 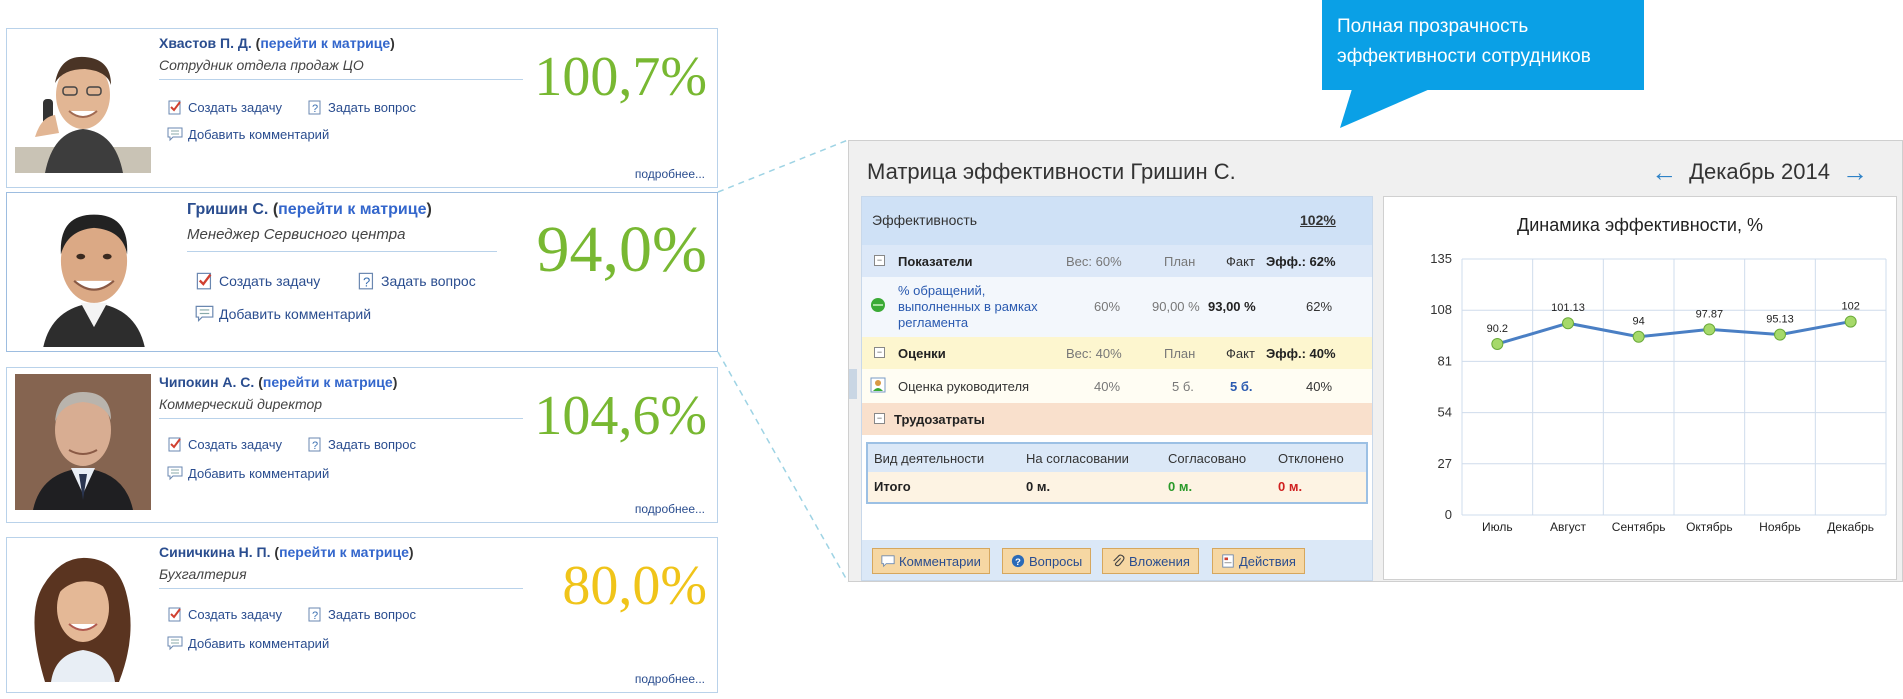 I want to click on eff-label: Эфф.: 40%, so click(x=1301, y=353).